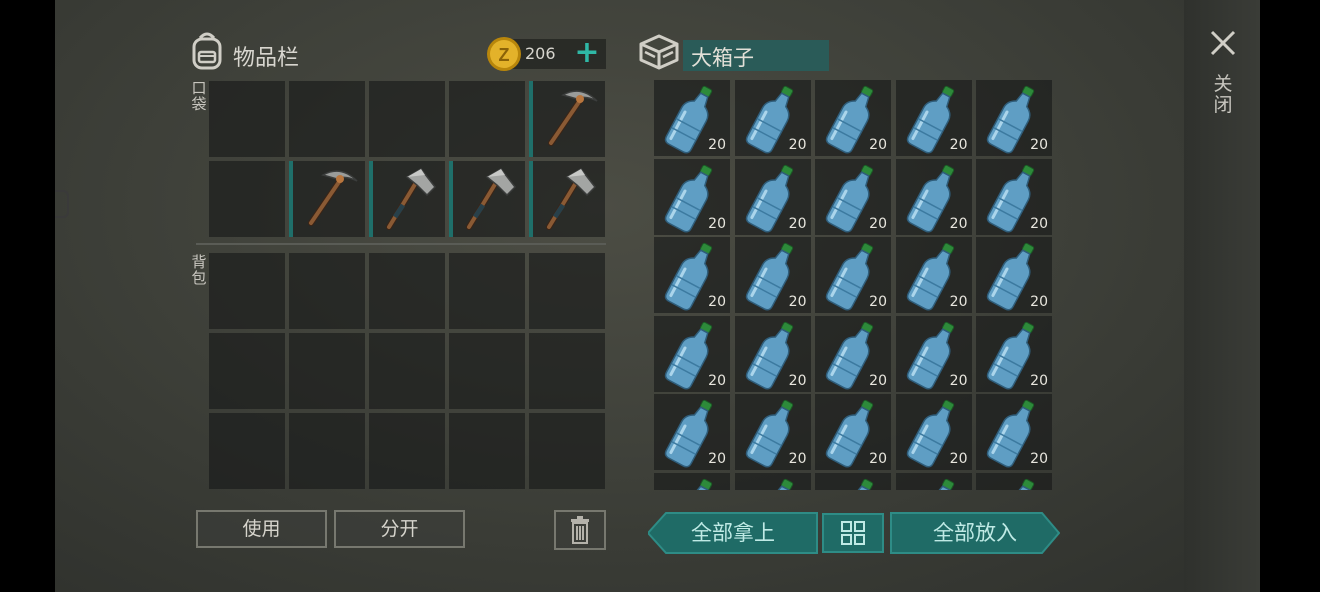  What do you see at coordinates (571, 199) in the screenshot?
I see `hatchet-icon` at bounding box center [571, 199].